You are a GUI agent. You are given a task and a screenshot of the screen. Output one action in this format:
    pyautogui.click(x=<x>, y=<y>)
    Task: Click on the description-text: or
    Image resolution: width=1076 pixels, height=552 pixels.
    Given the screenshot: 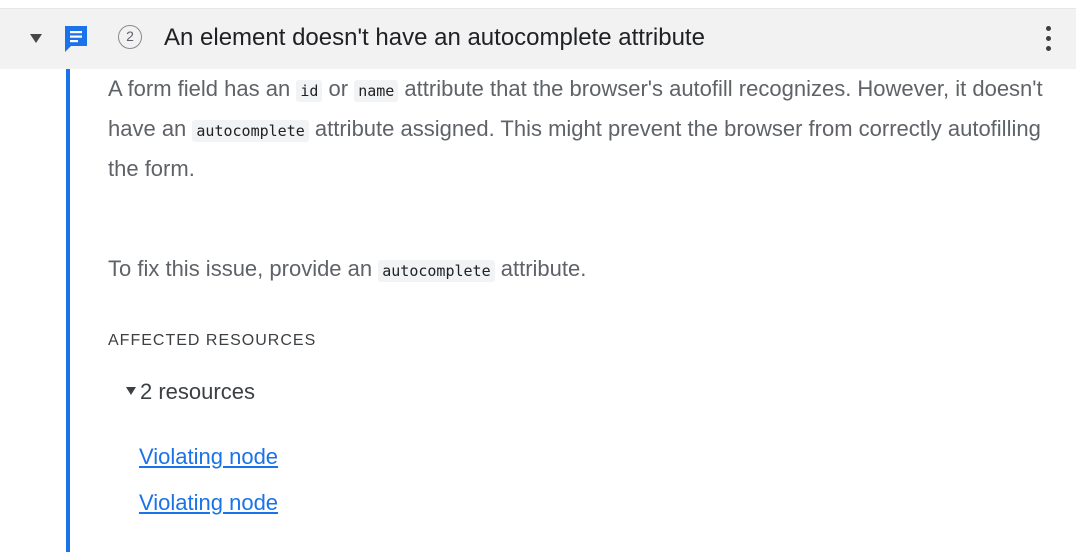 What is the action you would take?
    pyautogui.click(x=338, y=88)
    